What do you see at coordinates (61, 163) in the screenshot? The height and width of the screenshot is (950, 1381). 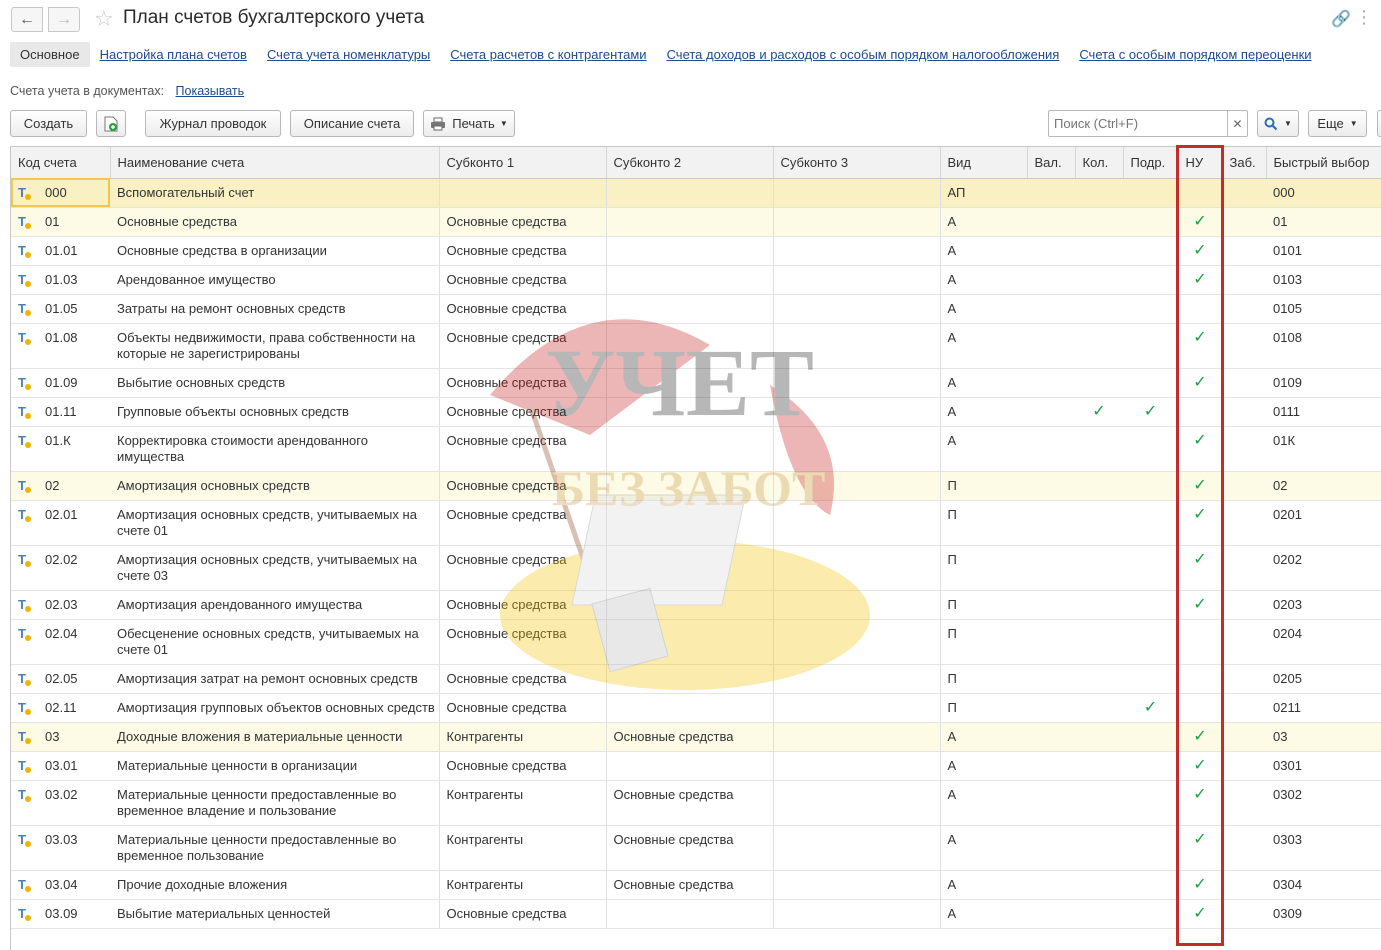 I see `col-header-code: Код счета` at bounding box center [61, 163].